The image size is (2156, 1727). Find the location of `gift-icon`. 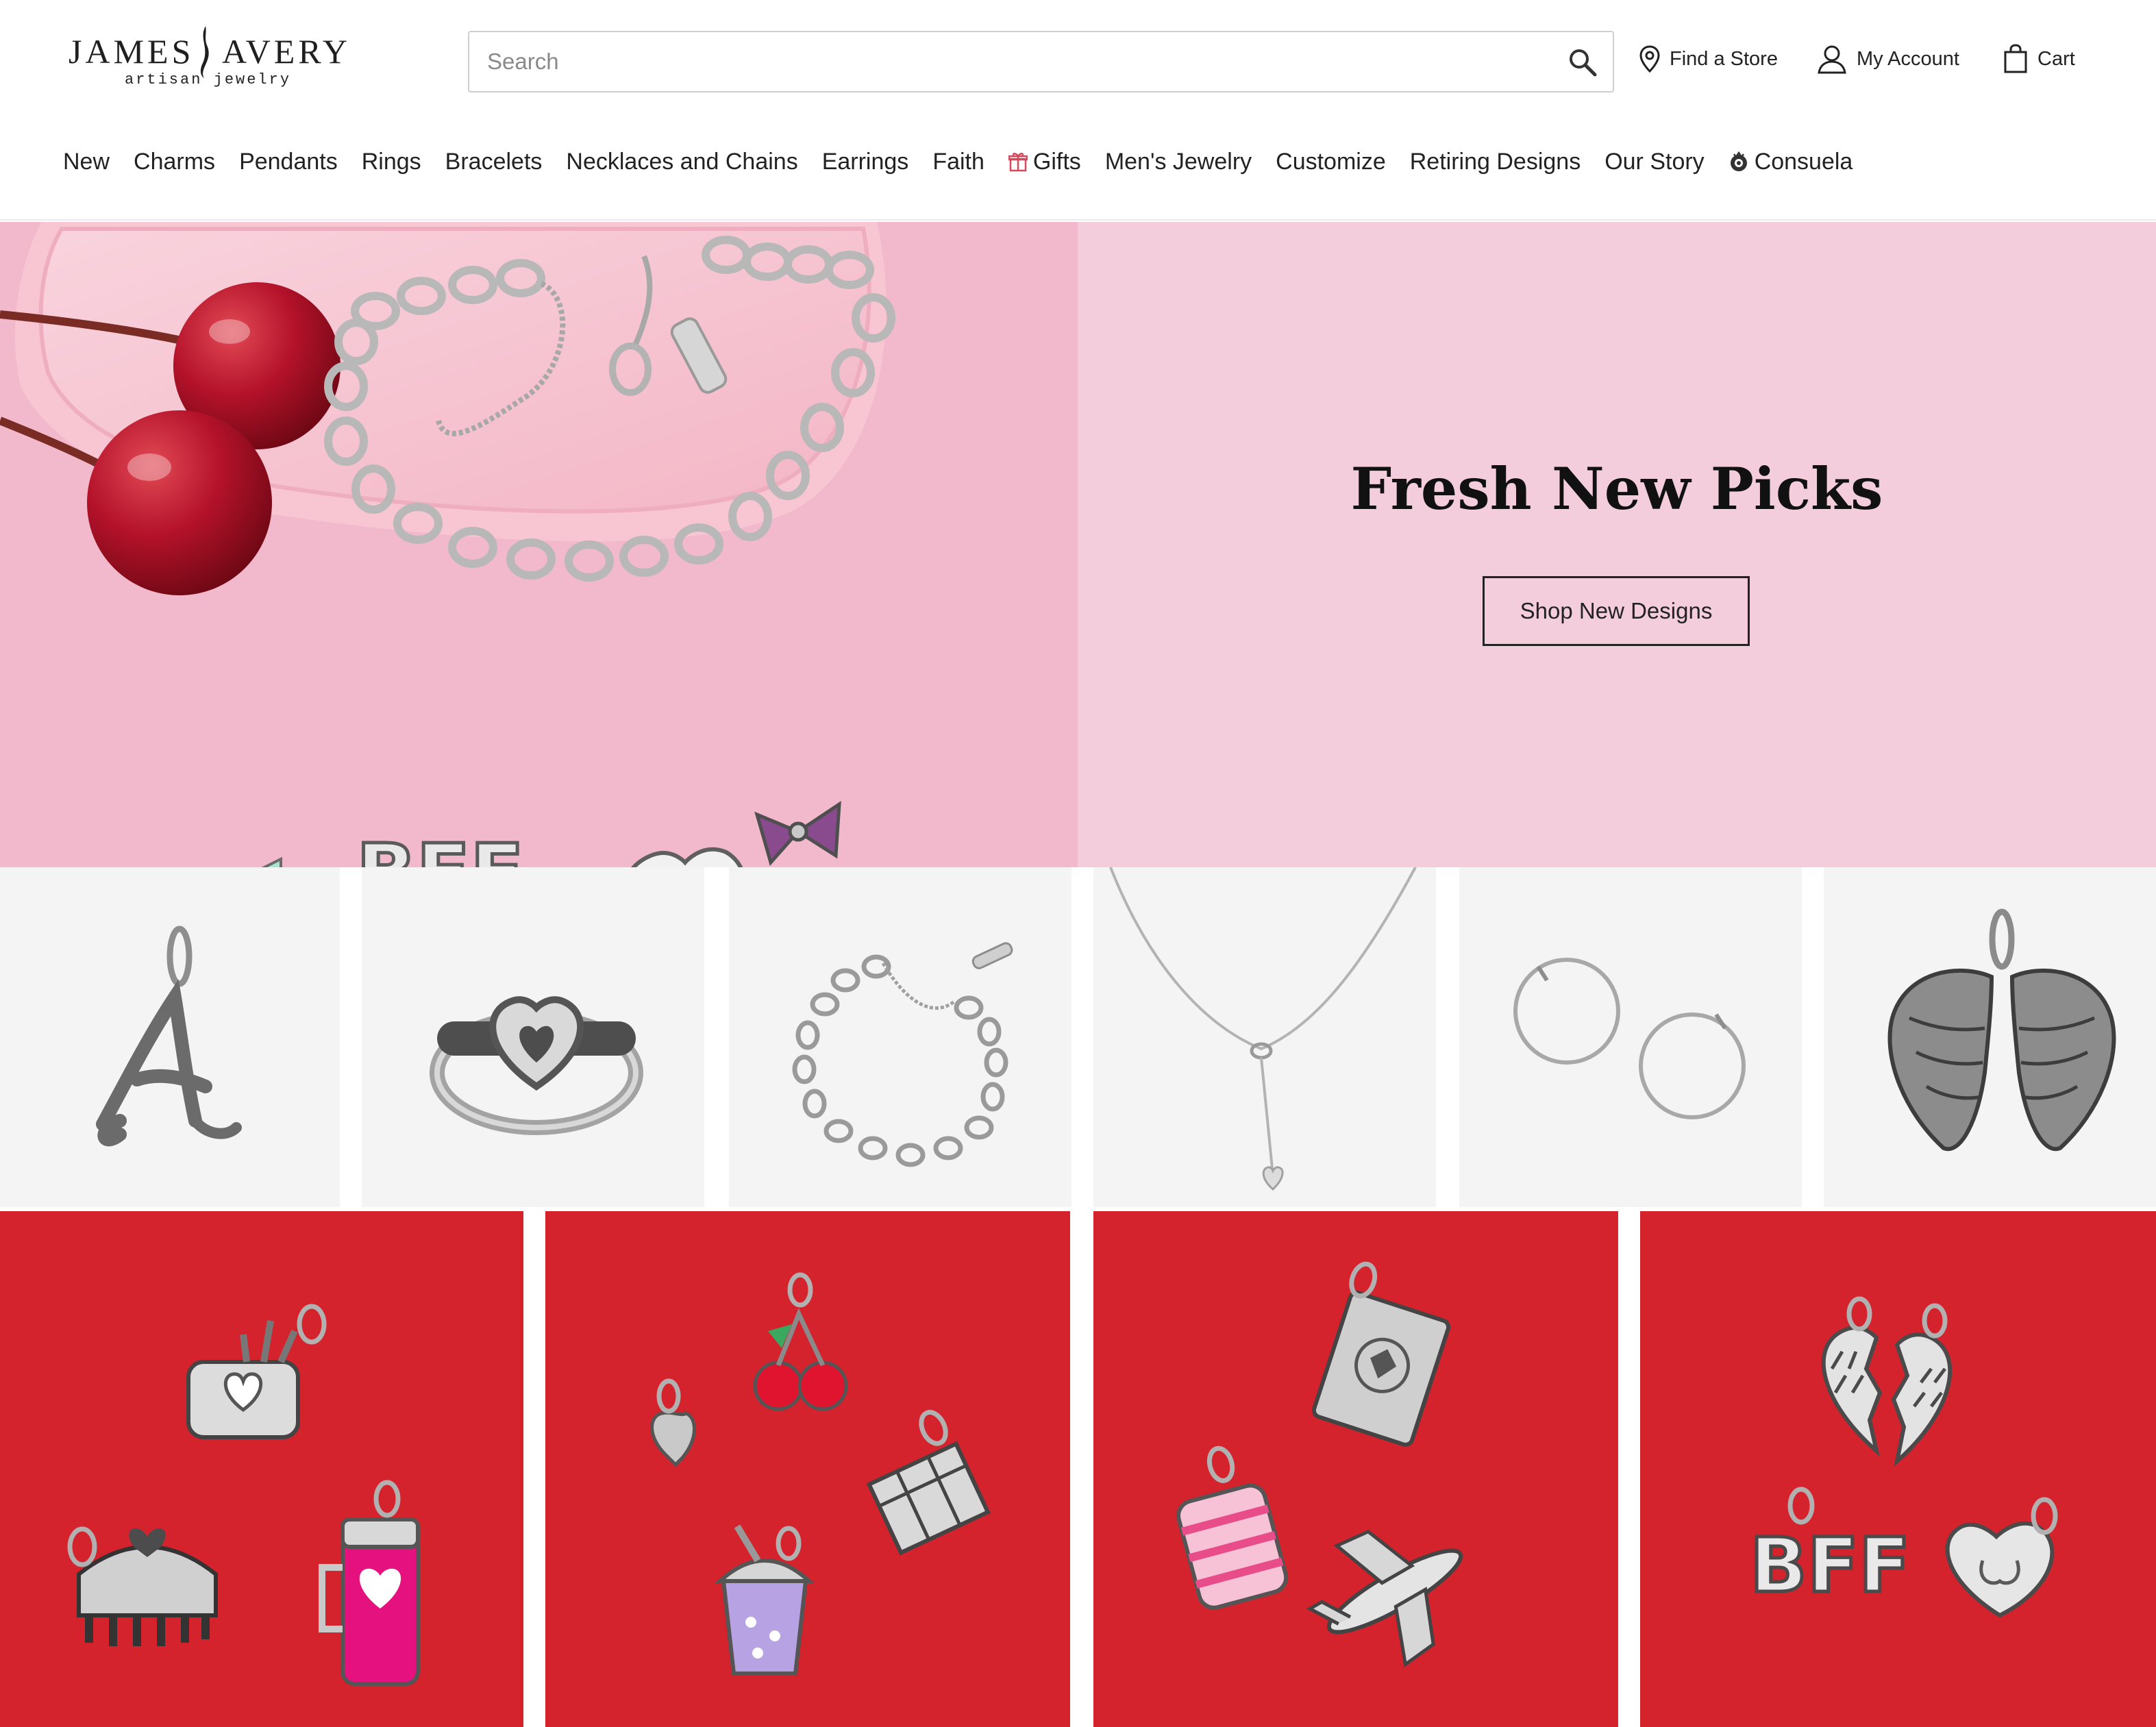

gift-icon is located at coordinates (1018, 163).